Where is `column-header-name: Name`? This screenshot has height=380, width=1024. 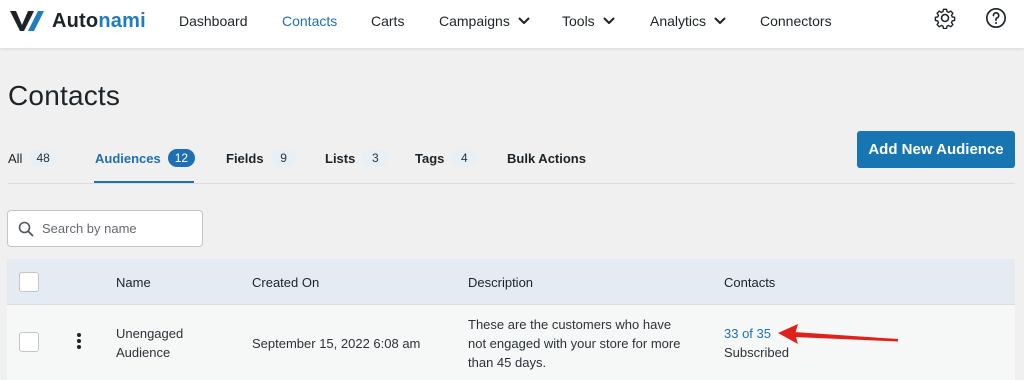 column-header-name: Name is located at coordinates (133, 282).